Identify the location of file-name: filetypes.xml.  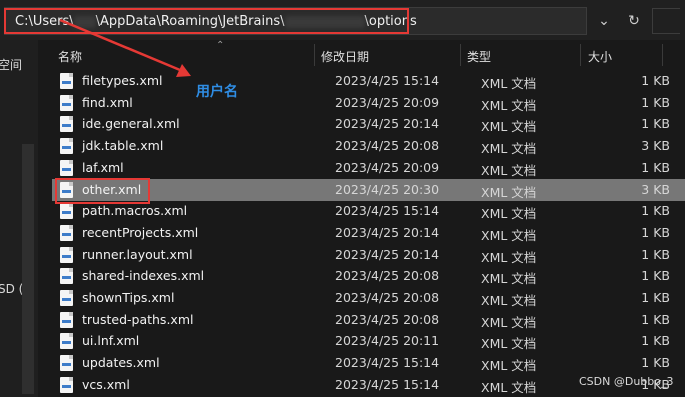
(122, 80).